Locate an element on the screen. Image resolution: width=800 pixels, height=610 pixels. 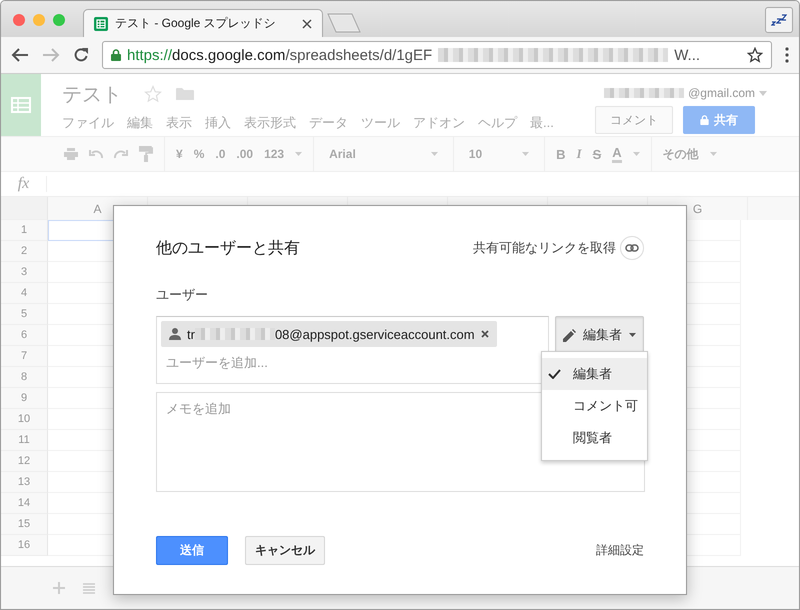
formula-label: fx is located at coordinates (23, 184).